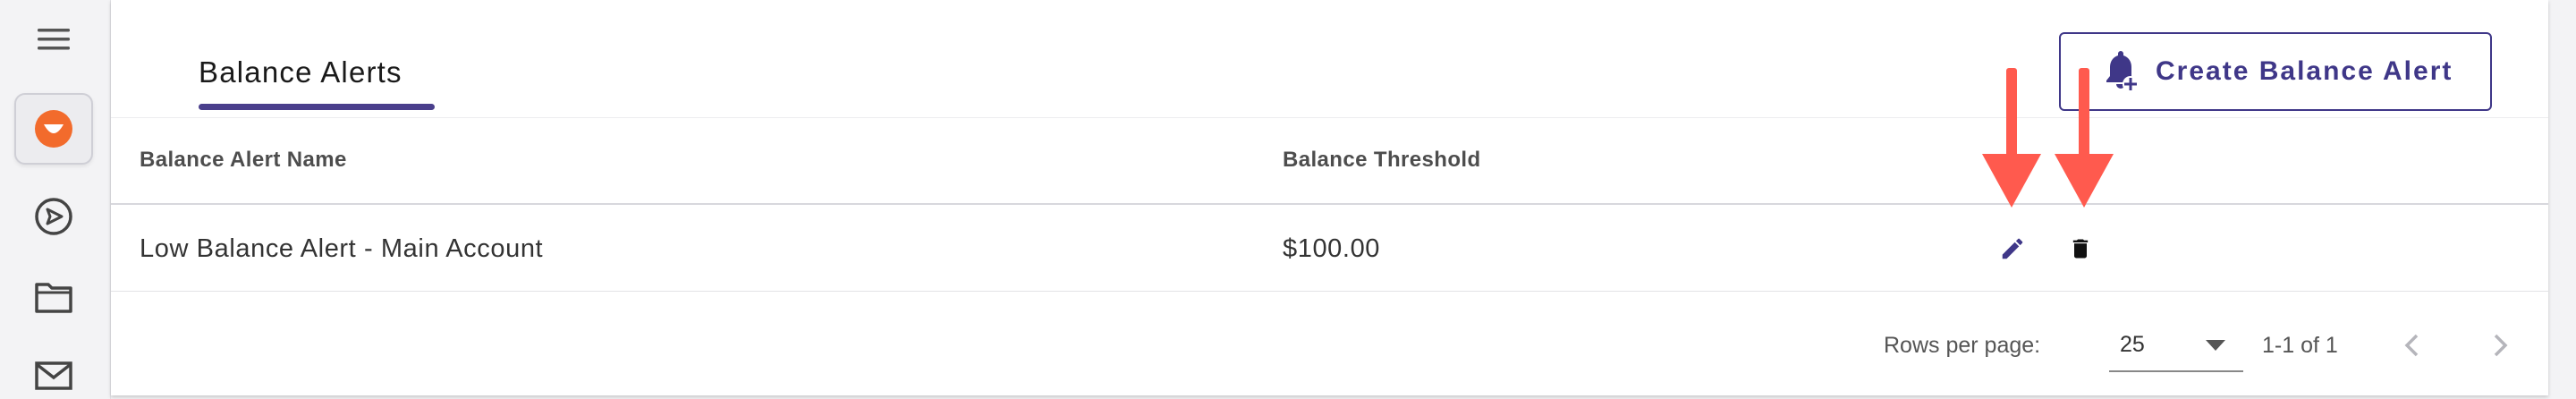 This screenshot has height=399, width=2576. I want to click on edit-button, so click(2012, 249).